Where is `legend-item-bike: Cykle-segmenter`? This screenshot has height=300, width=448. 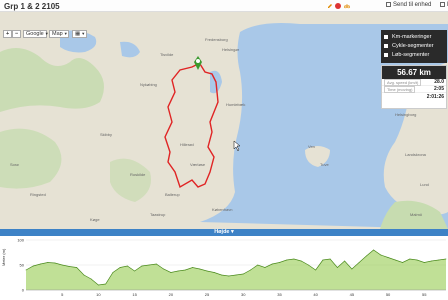 legend-item-bike: Cykle-segmenter is located at coordinates (414, 45).